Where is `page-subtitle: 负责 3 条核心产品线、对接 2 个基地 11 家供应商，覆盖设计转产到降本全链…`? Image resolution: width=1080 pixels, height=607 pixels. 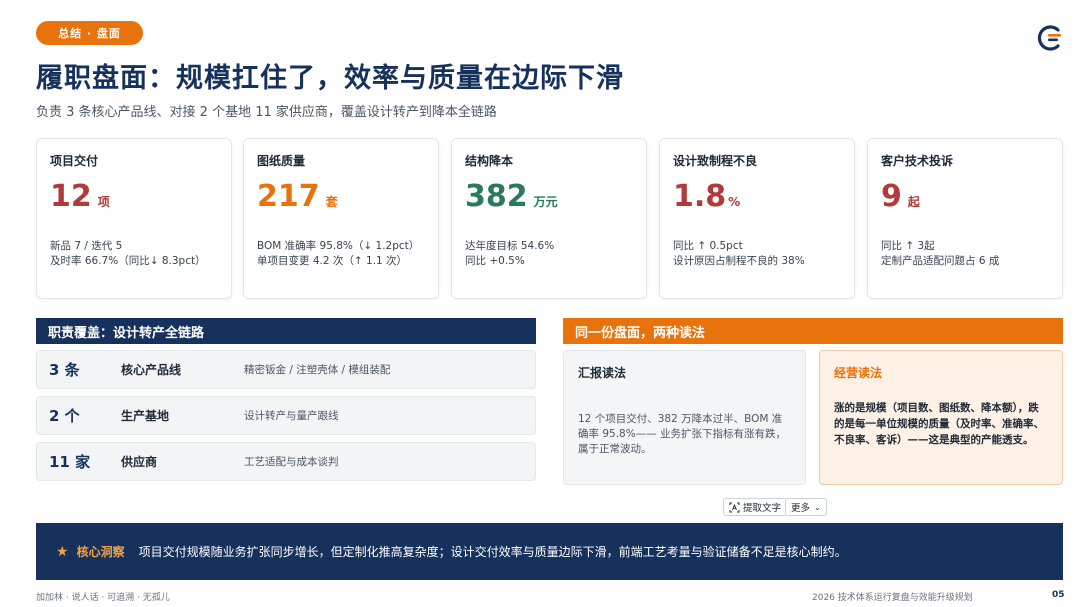
page-subtitle: 负责 3 条核心产品线、对接 2 个基地 11 家供应商，覆盖设计转产到降本全链… is located at coordinates (266, 112).